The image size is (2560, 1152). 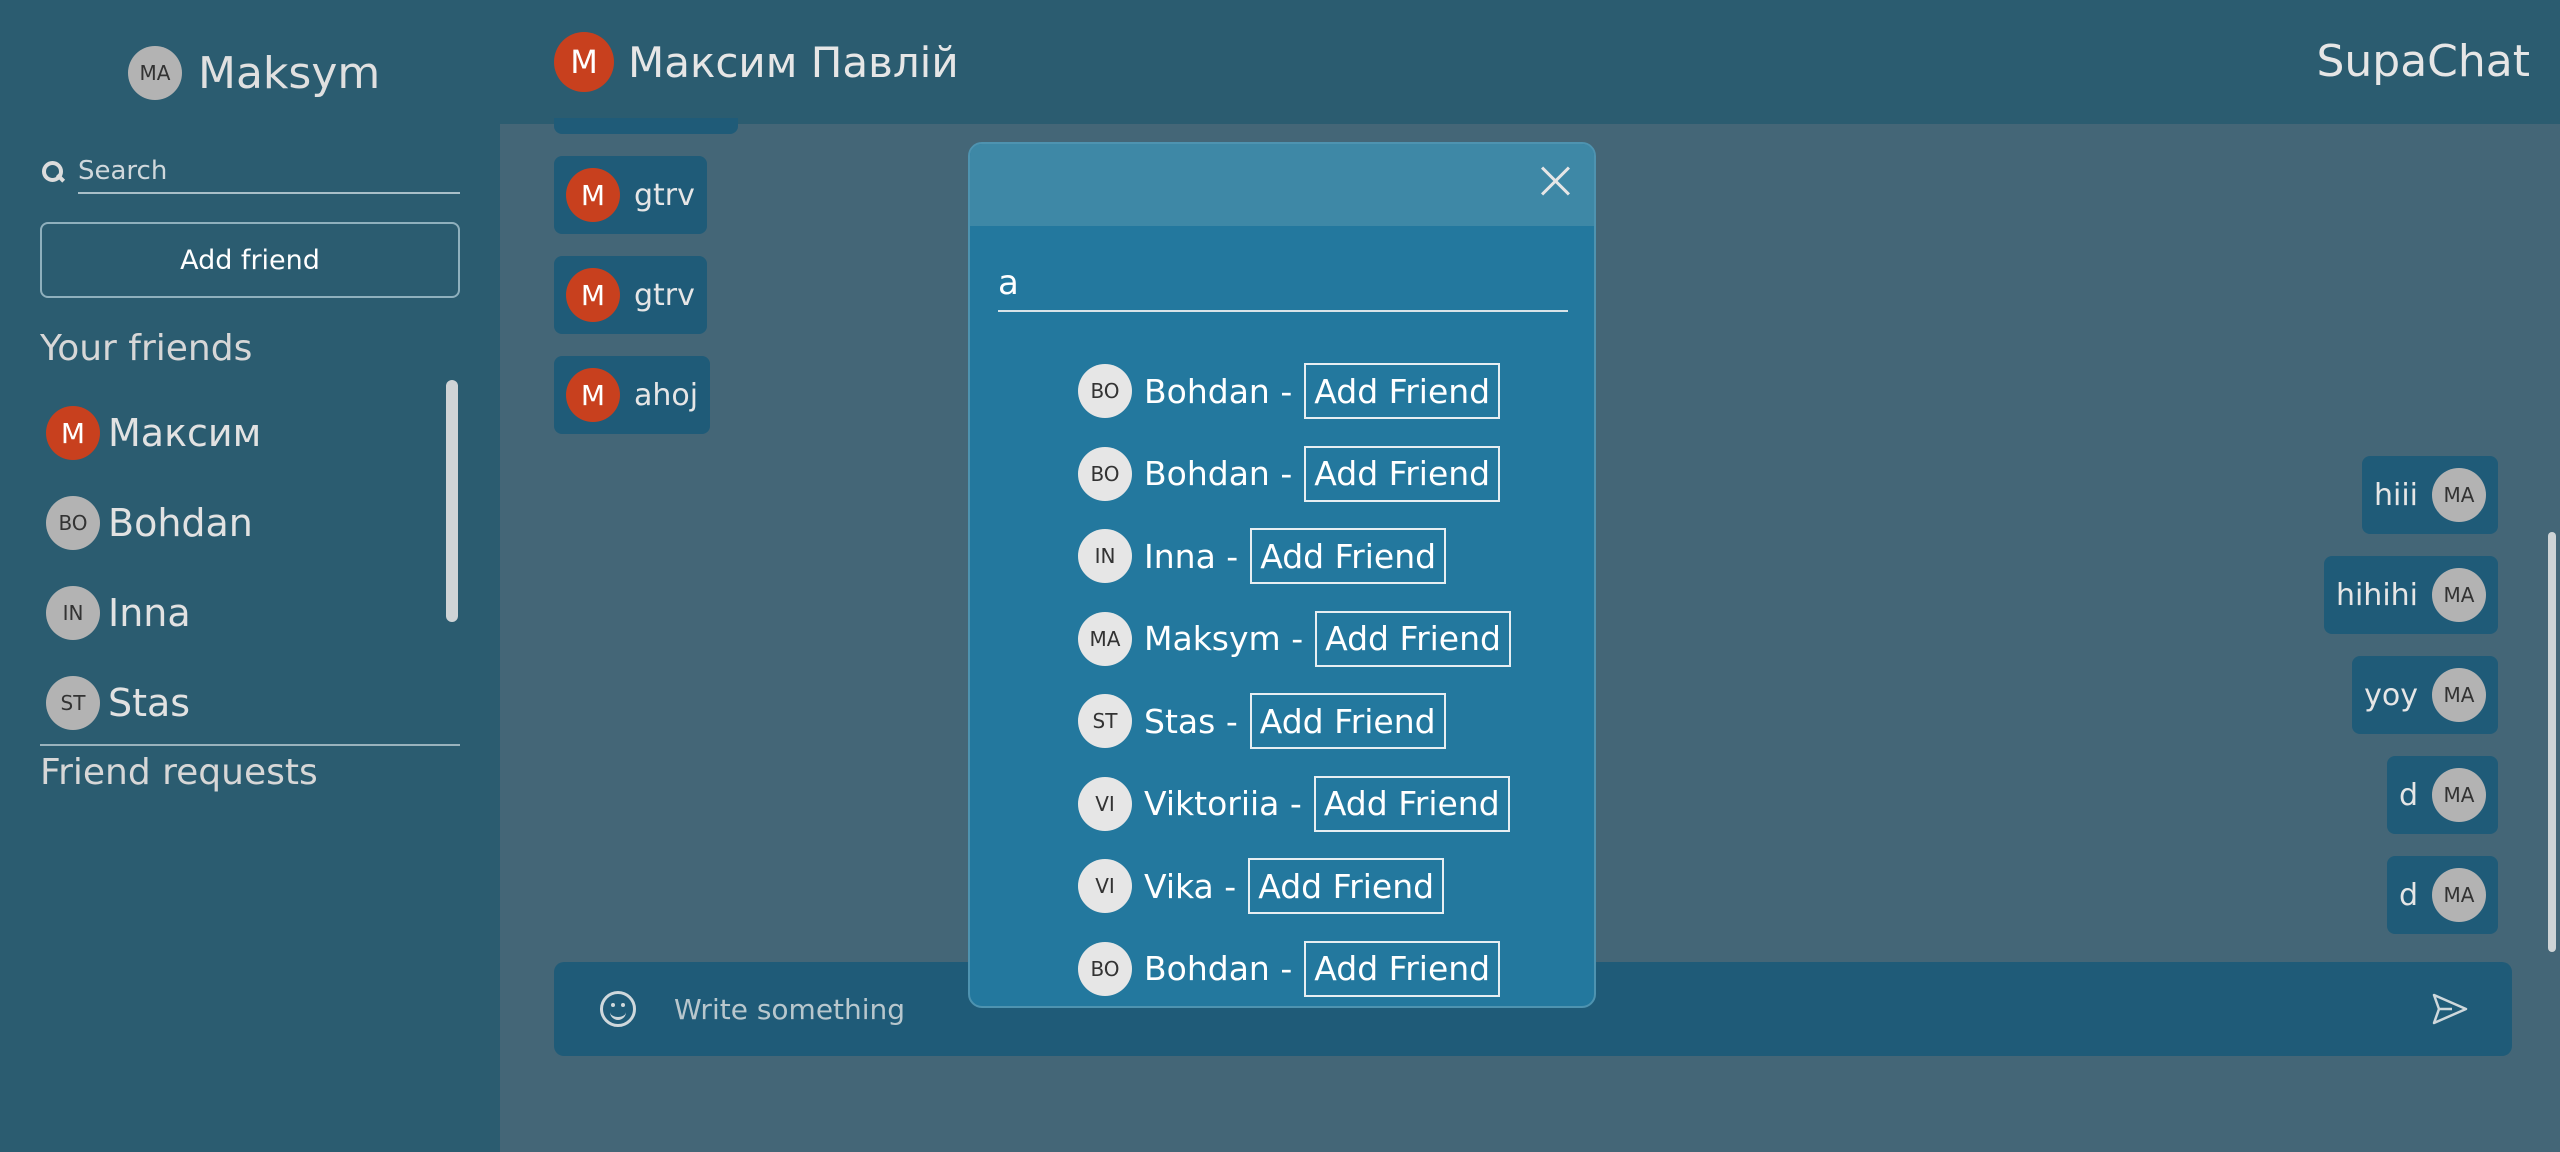 I want to click on add-friend-button: Add friend, so click(x=250, y=260).